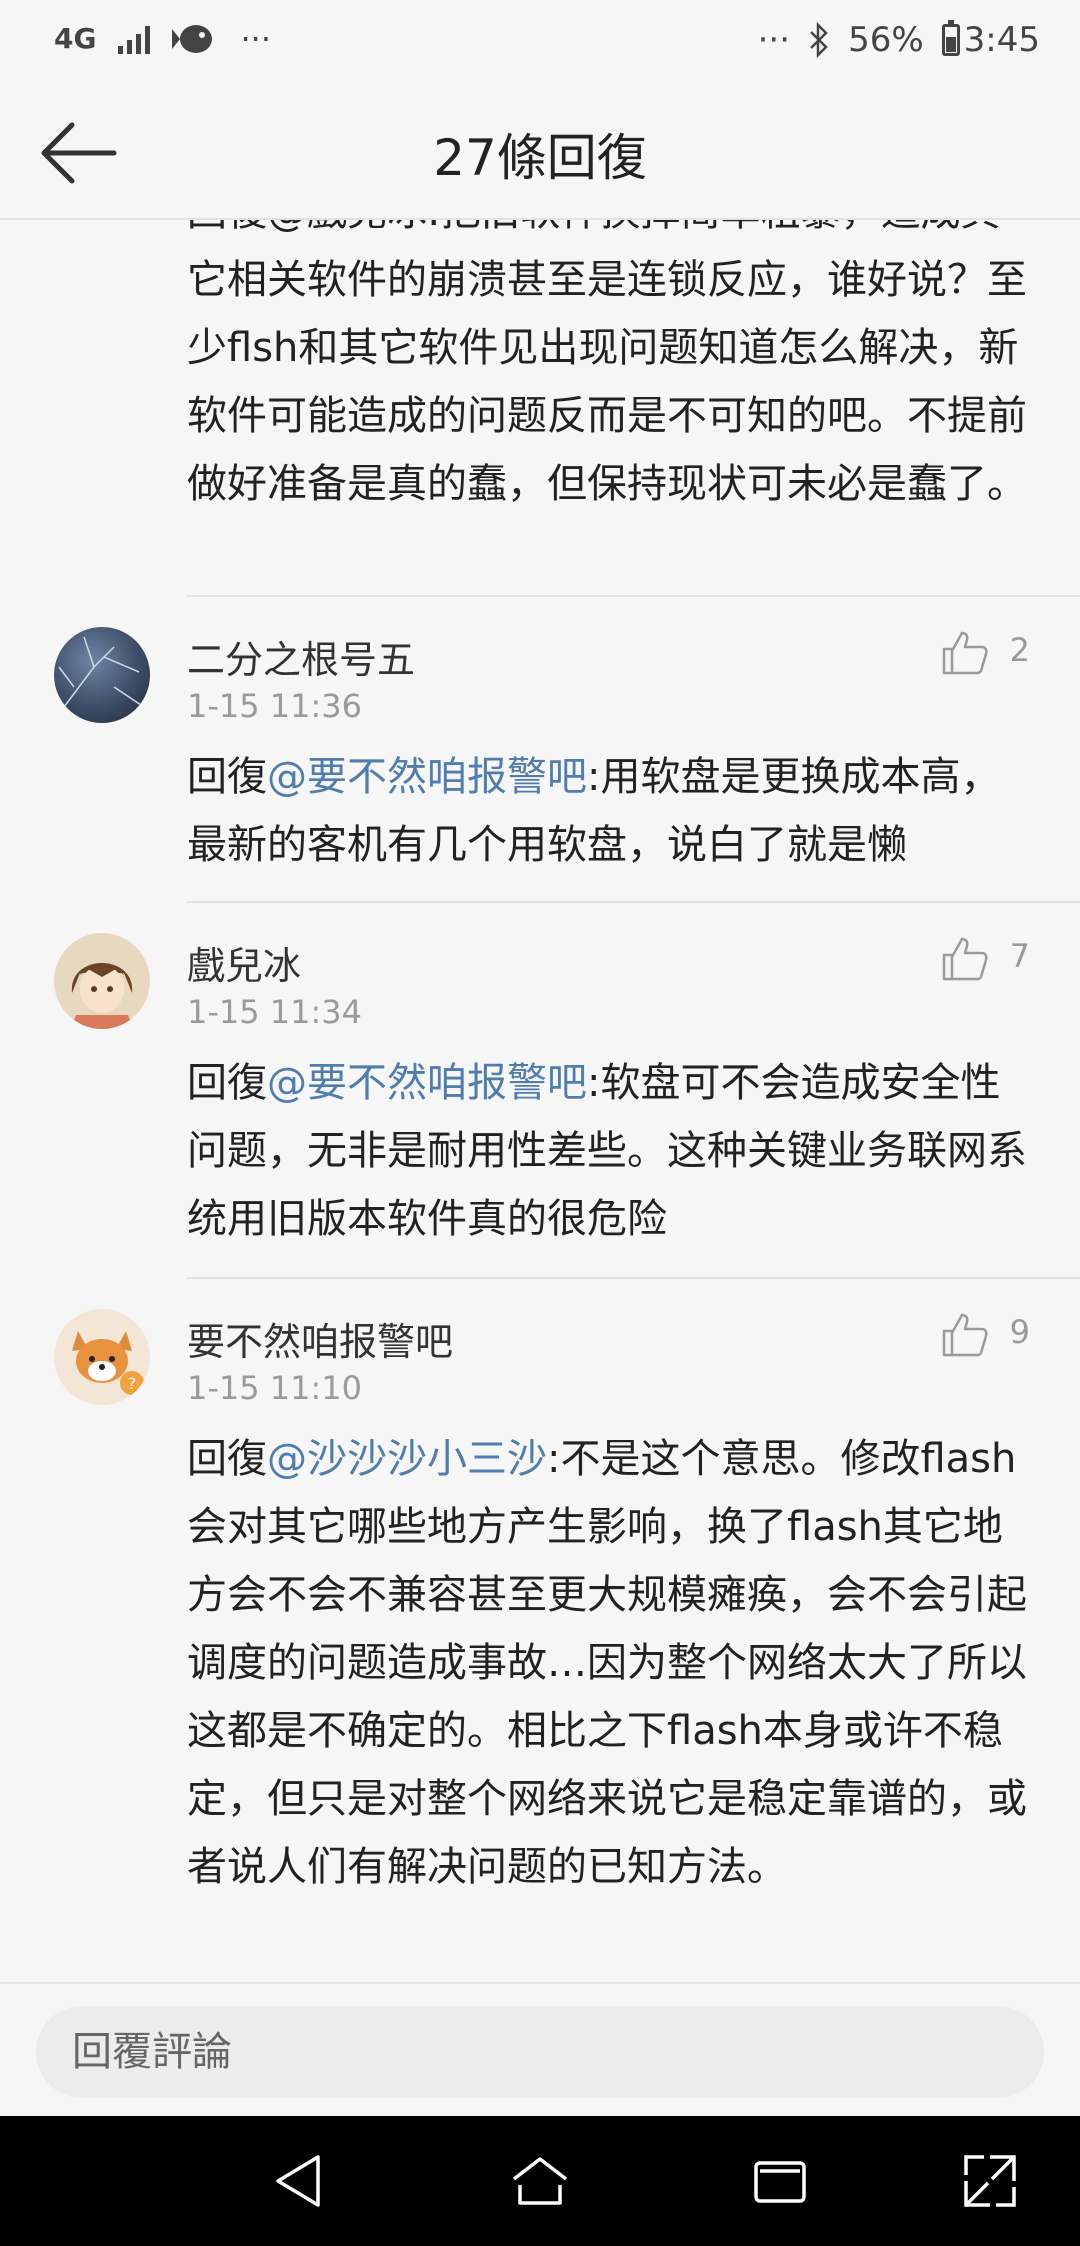 The height and width of the screenshot is (2246, 1080). What do you see at coordinates (275, 1388) in the screenshot?
I see `comment-time: 1-15 11:10` at bounding box center [275, 1388].